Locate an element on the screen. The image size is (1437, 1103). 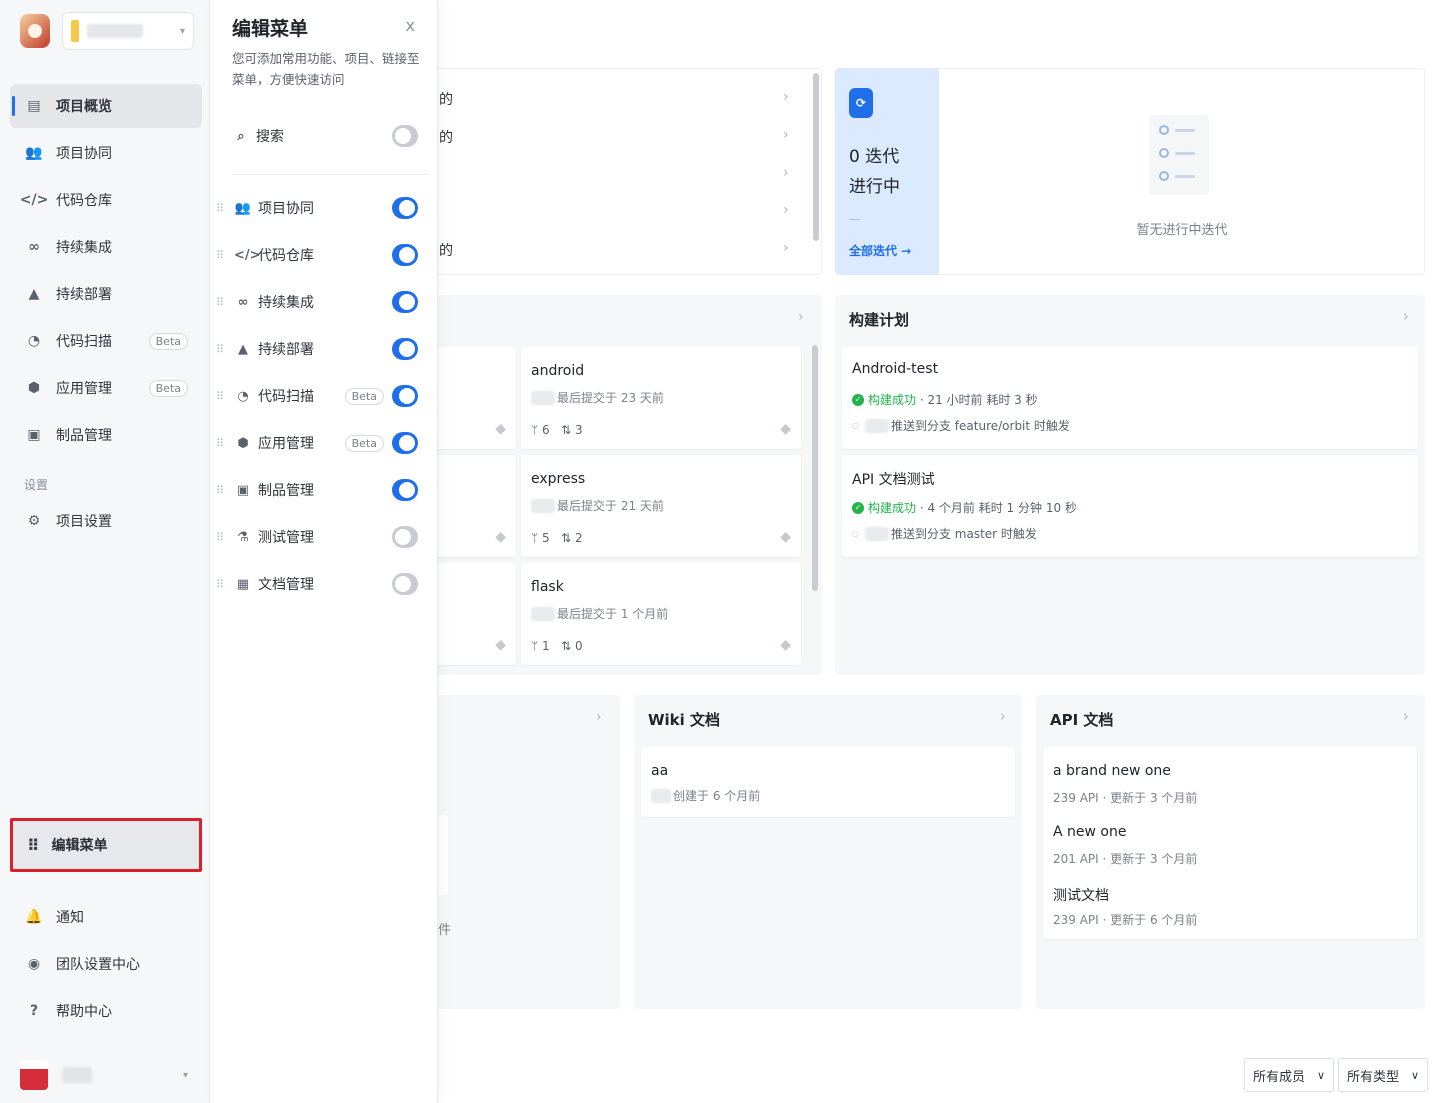
toggle-cd is located at coordinates (405, 349).